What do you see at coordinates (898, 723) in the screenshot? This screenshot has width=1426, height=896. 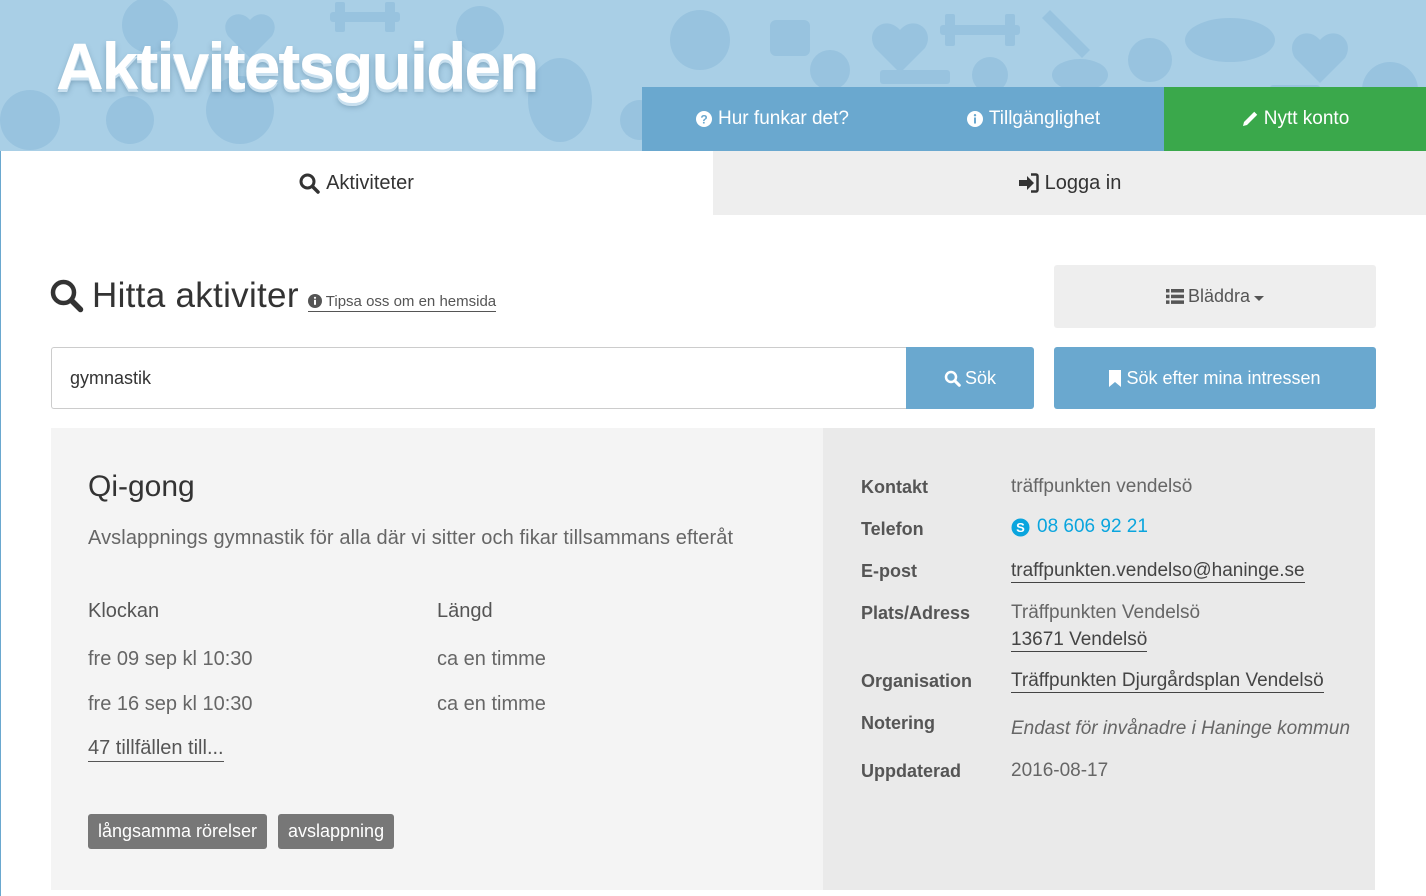 I see `note-label: Notering` at bounding box center [898, 723].